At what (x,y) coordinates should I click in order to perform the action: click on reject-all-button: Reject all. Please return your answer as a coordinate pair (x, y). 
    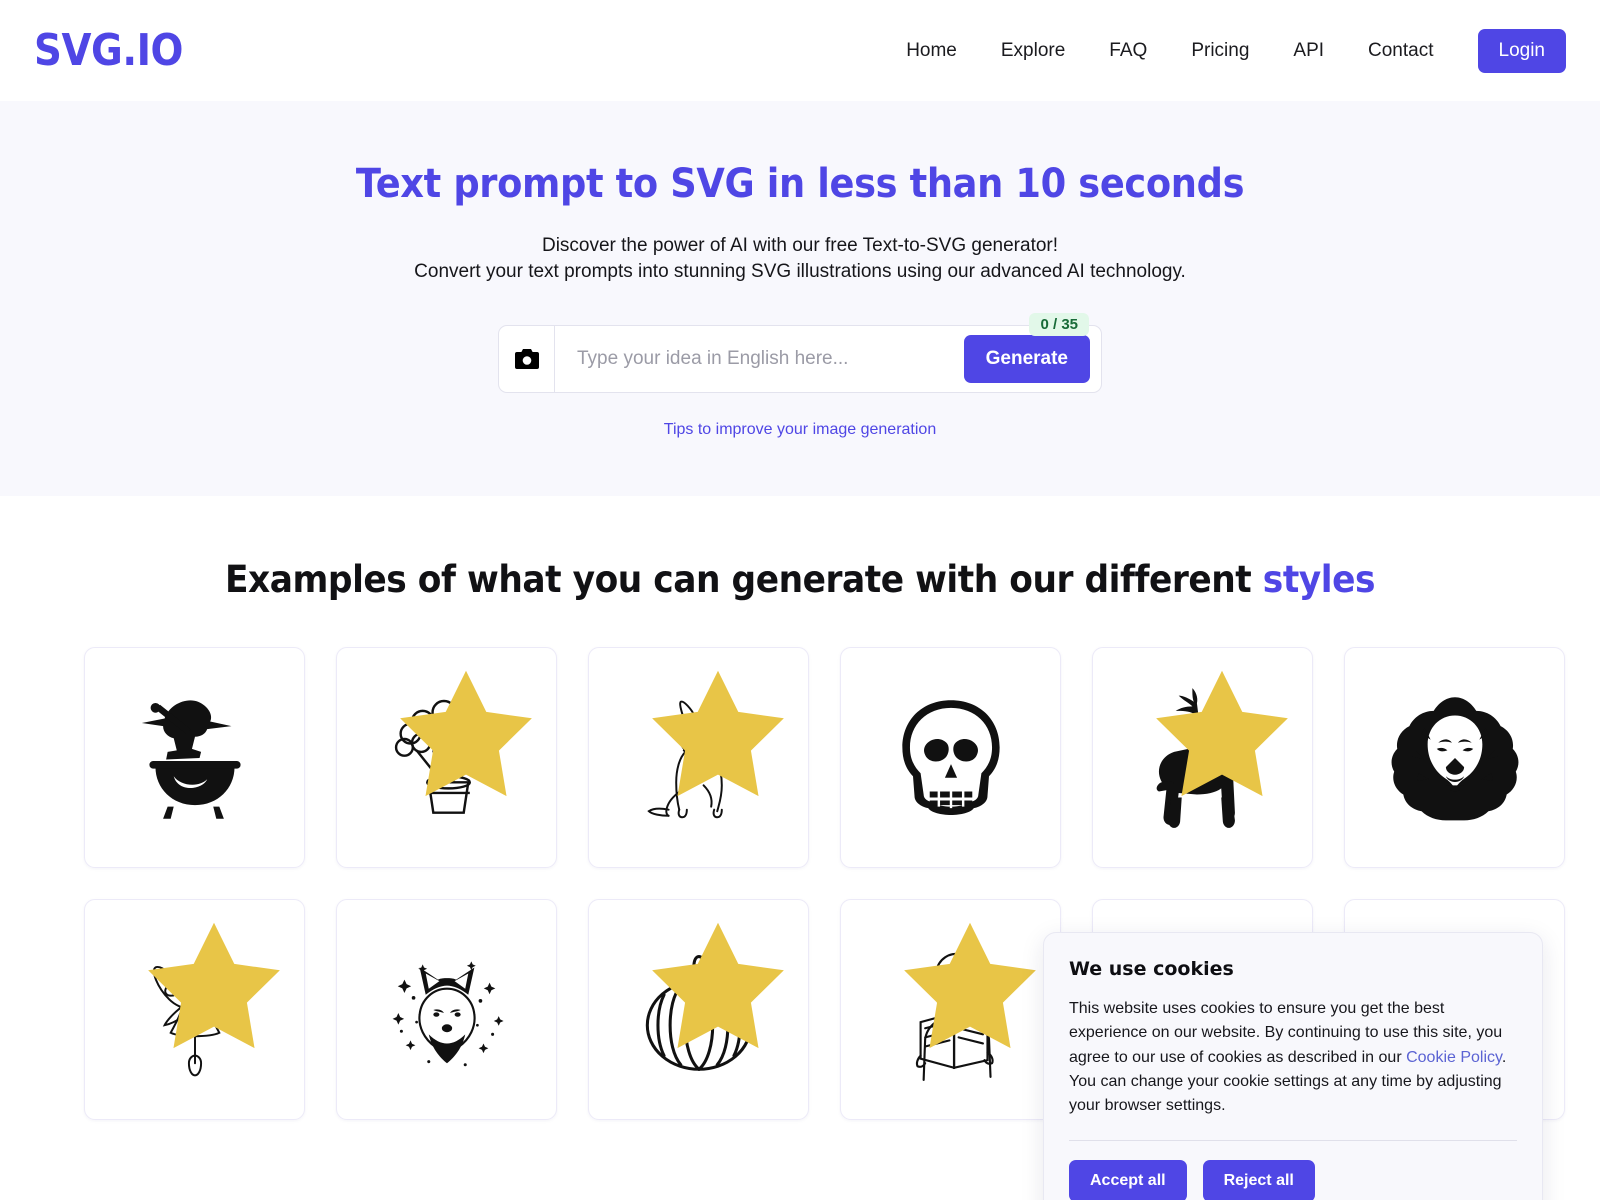
    Looking at the image, I should click on (1258, 1179).